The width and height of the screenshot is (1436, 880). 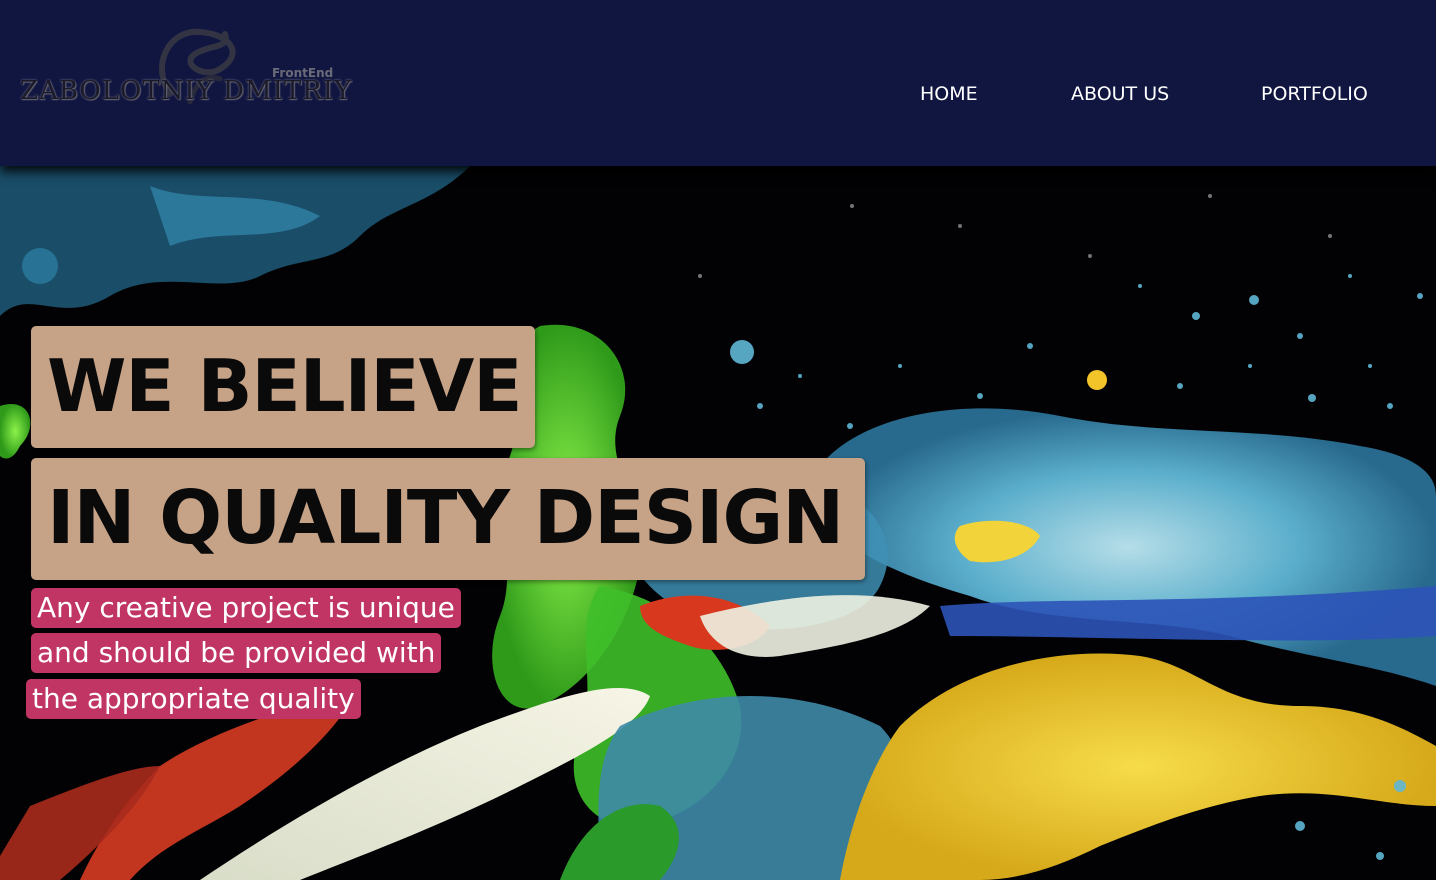 What do you see at coordinates (193, 699) in the screenshot?
I see `subtext-line-3: the appropriate quality` at bounding box center [193, 699].